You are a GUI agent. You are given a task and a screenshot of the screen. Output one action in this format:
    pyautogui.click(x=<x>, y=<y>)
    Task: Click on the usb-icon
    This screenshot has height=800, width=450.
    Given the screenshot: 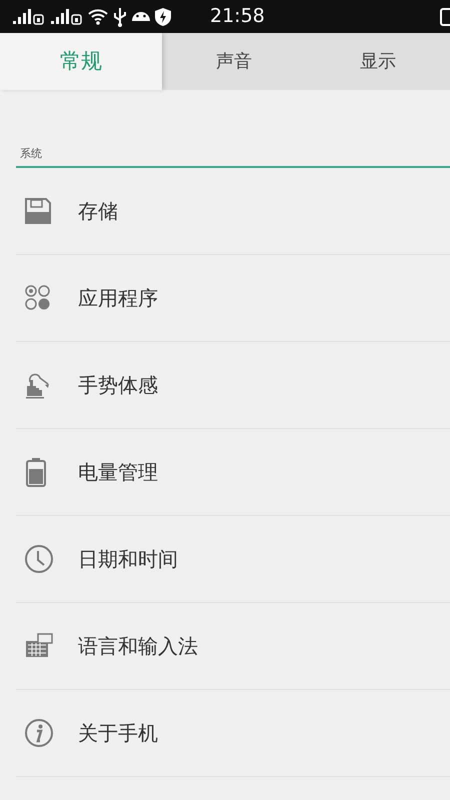 What is the action you would take?
    pyautogui.click(x=120, y=16)
    